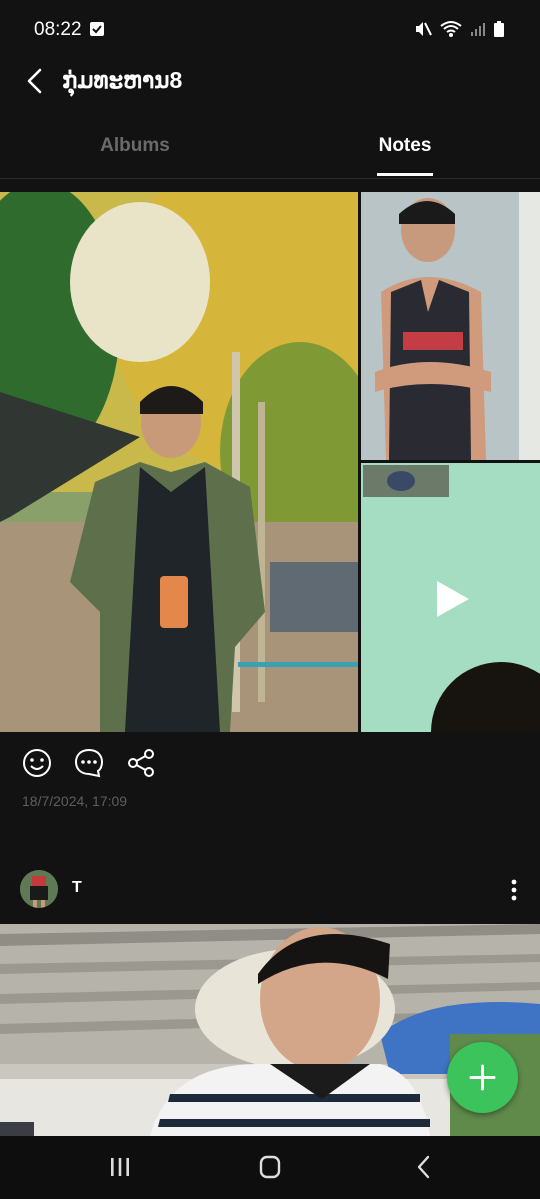 The height and width of the screenshot is (1199, 540). I want to click on back-icon, so click(424, 1167).